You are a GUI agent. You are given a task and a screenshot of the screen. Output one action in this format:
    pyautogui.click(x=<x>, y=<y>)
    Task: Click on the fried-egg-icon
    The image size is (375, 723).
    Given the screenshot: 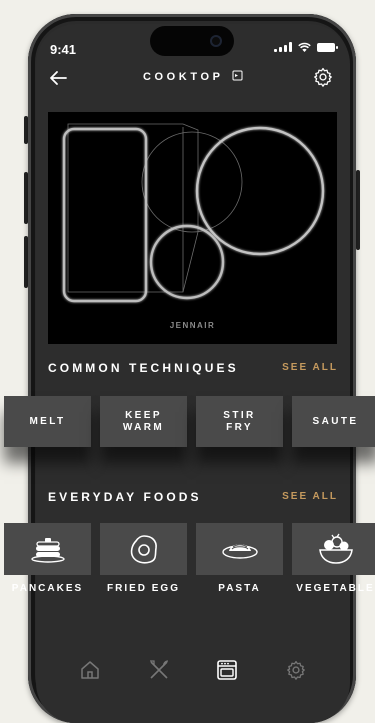 What is the action you would take?
    pyautogui.click(x=143, y=549)
    